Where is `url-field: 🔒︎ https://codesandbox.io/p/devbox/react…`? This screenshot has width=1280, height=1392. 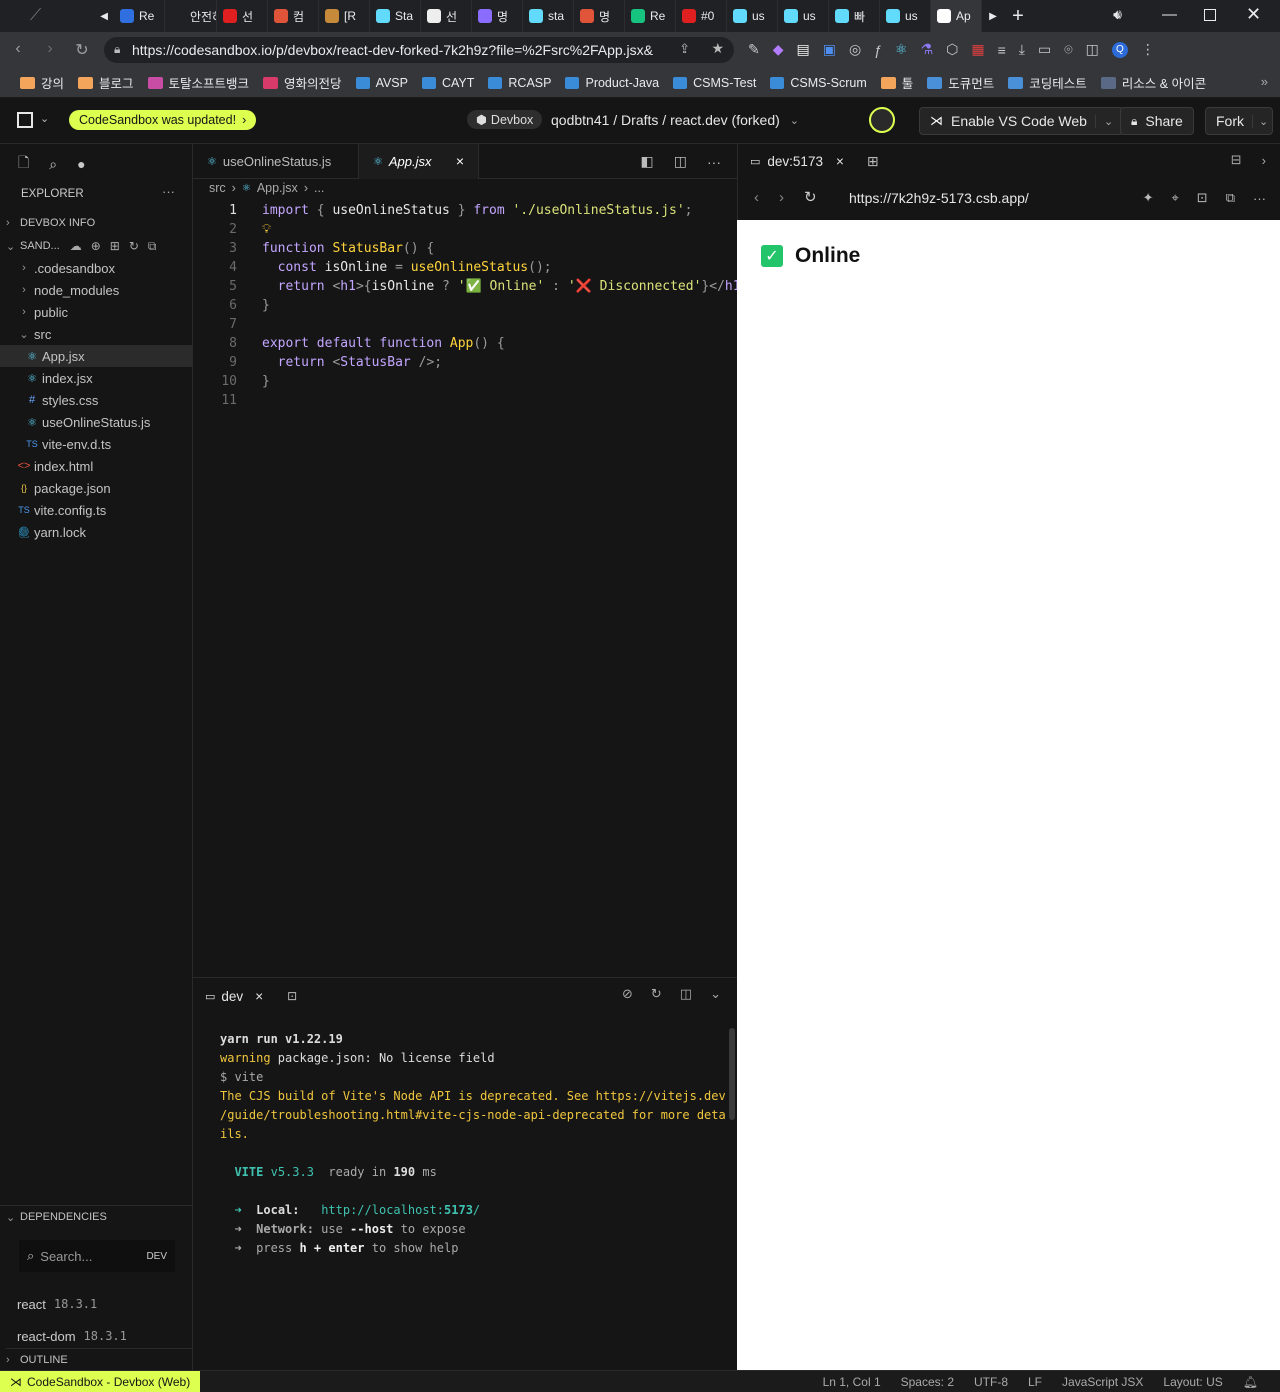 url-field: 🔒︎ https://codesandbox.io/p/devbox/react… is located at coordinates (419, 50).